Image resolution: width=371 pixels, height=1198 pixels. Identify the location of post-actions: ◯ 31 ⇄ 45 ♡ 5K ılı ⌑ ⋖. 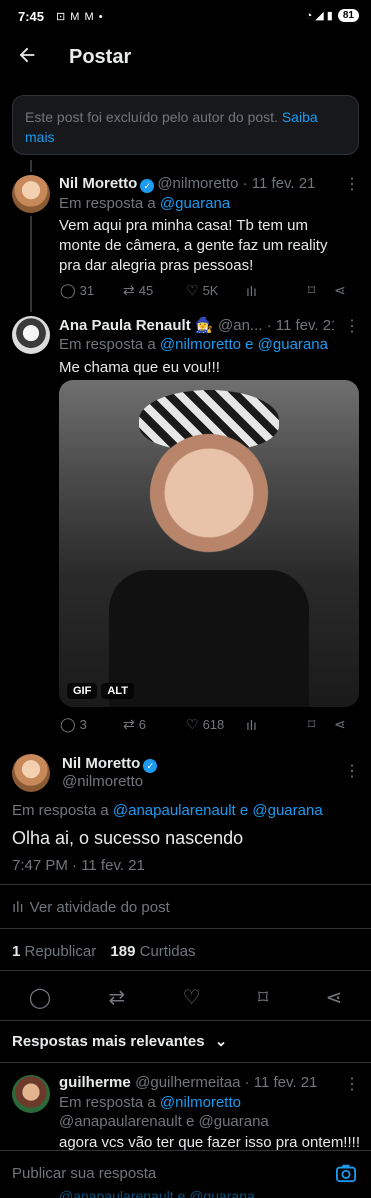
(207, 290).